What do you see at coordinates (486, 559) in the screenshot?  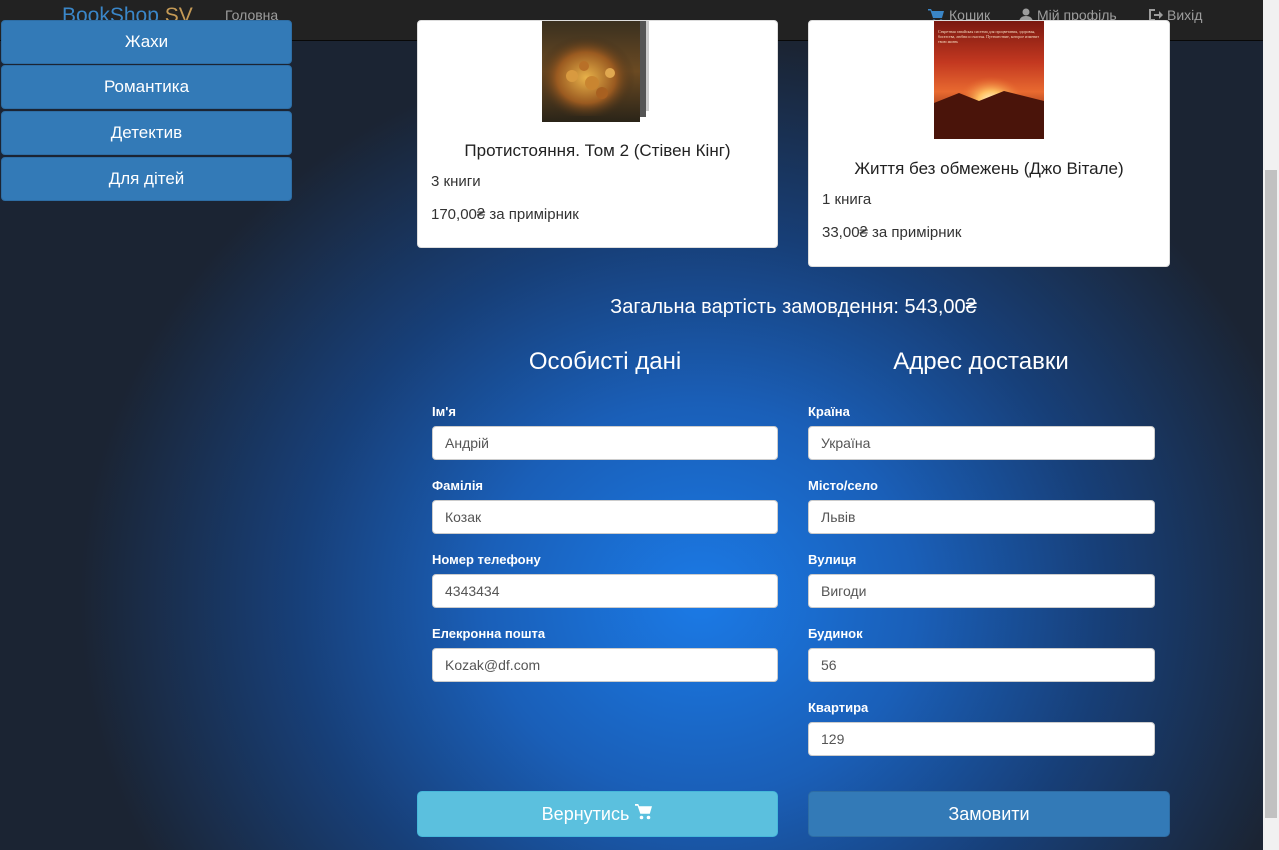 I see `phone-label: Номер телефону` at bounding box center [486, 559].